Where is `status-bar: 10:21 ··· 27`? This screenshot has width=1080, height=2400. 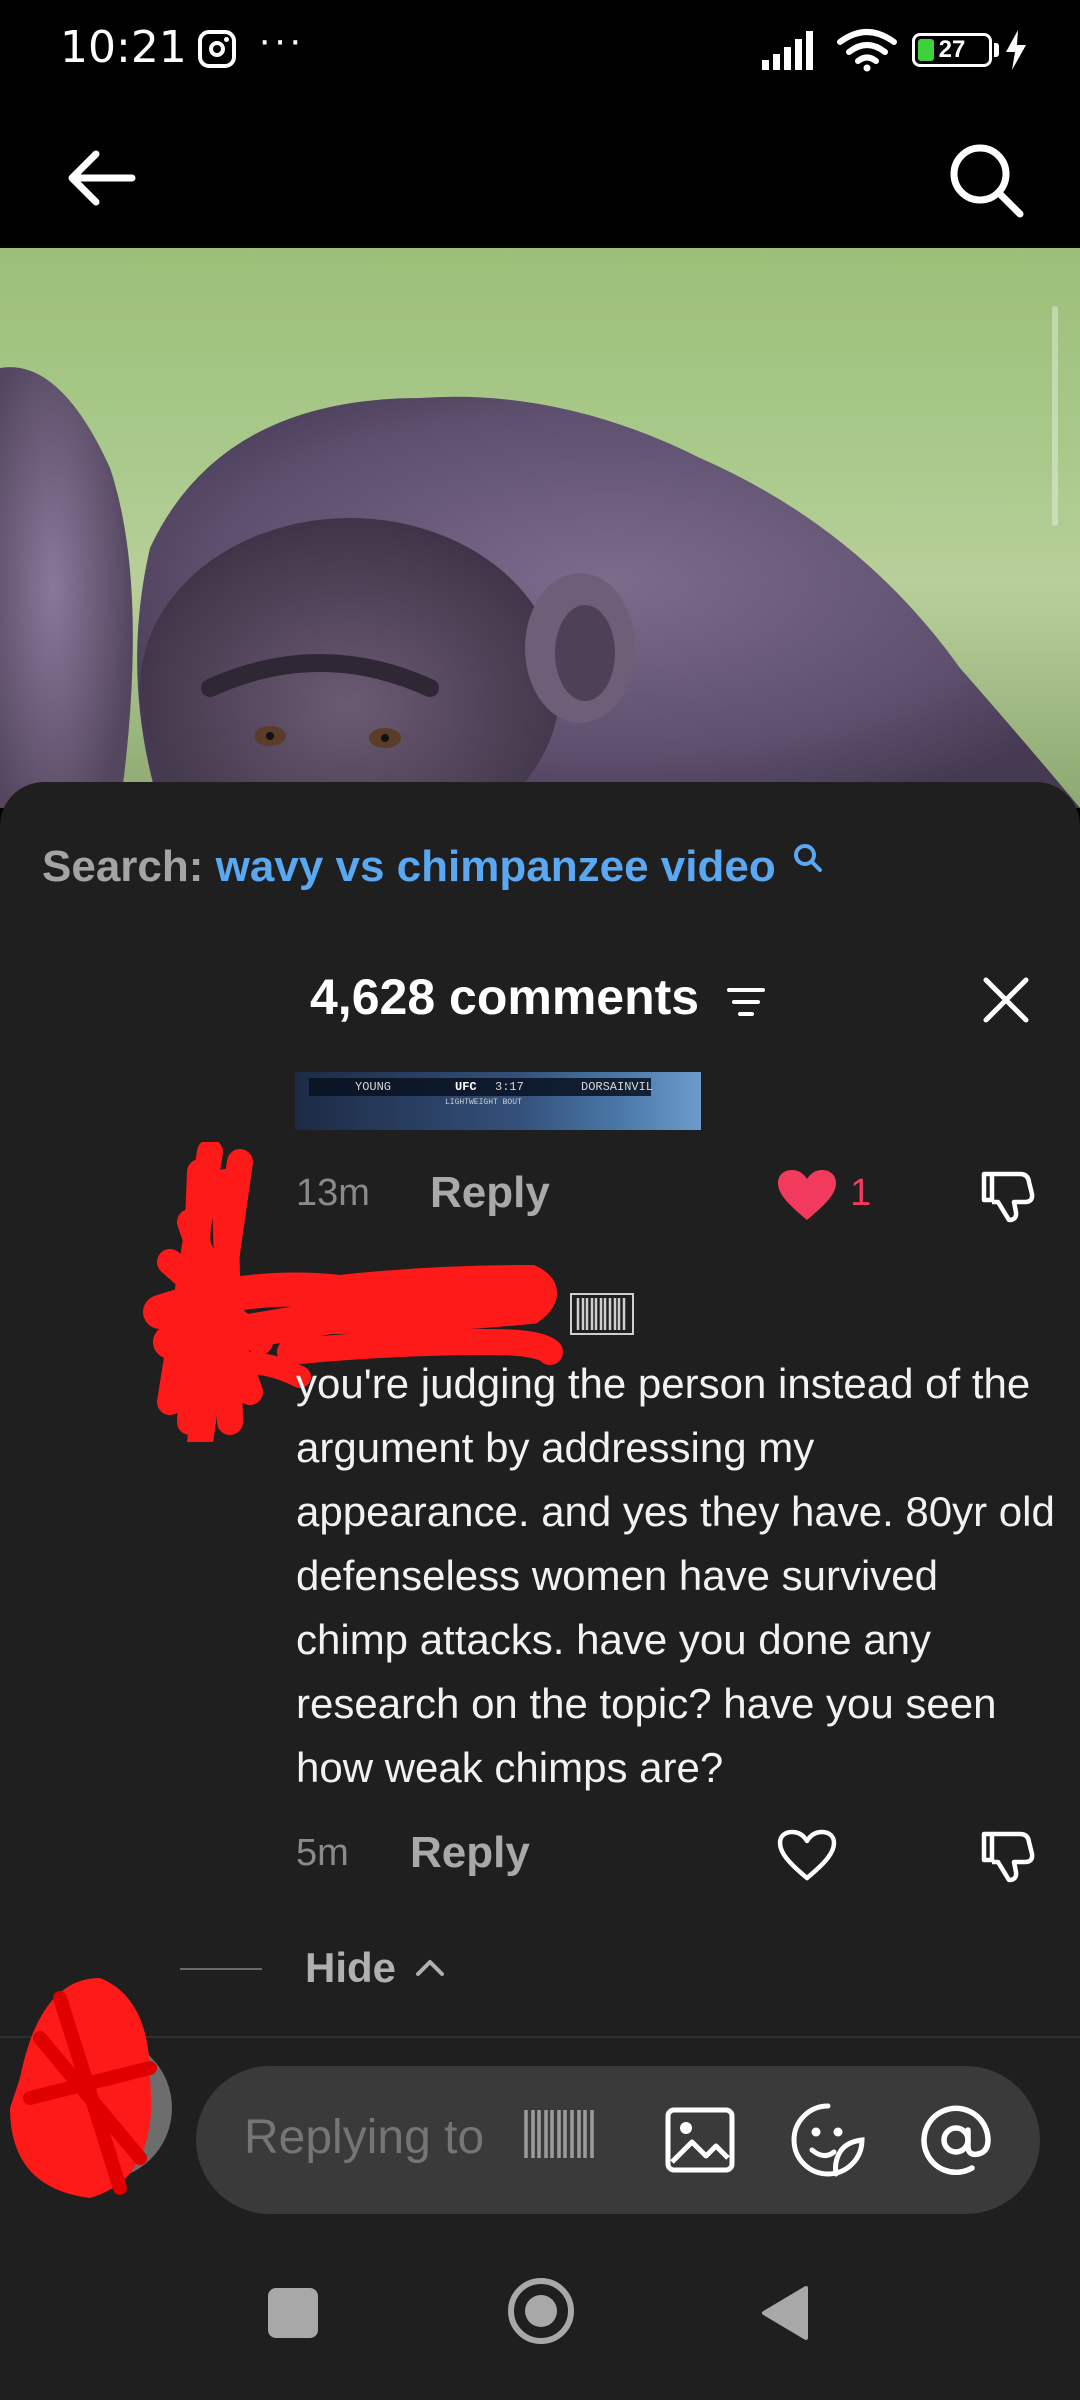 status-bar: 10:21 ··· 27 is located at coordinates (540, 50).